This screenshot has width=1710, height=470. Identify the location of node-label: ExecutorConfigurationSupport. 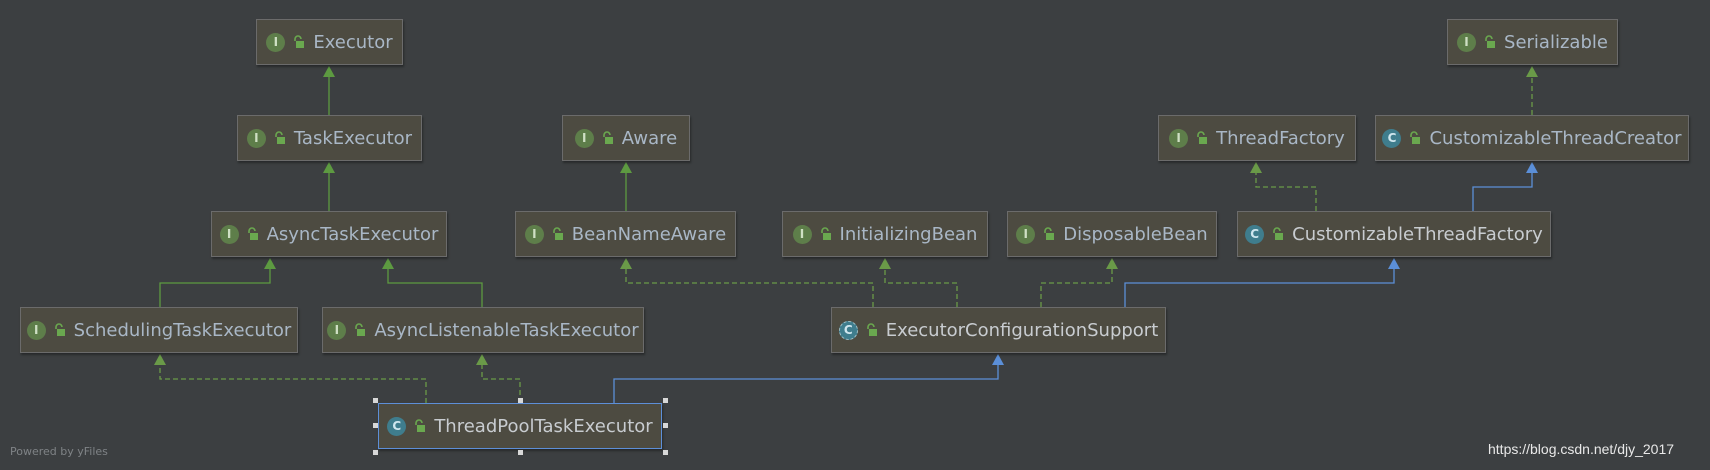
(1022, 330).